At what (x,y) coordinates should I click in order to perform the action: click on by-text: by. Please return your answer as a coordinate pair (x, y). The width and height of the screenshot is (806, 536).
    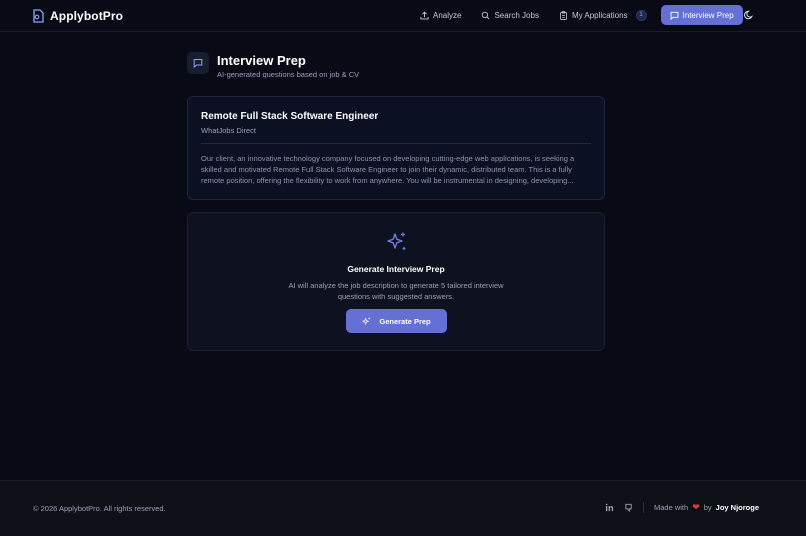
    Looking at the image, I should click on (707, 507).